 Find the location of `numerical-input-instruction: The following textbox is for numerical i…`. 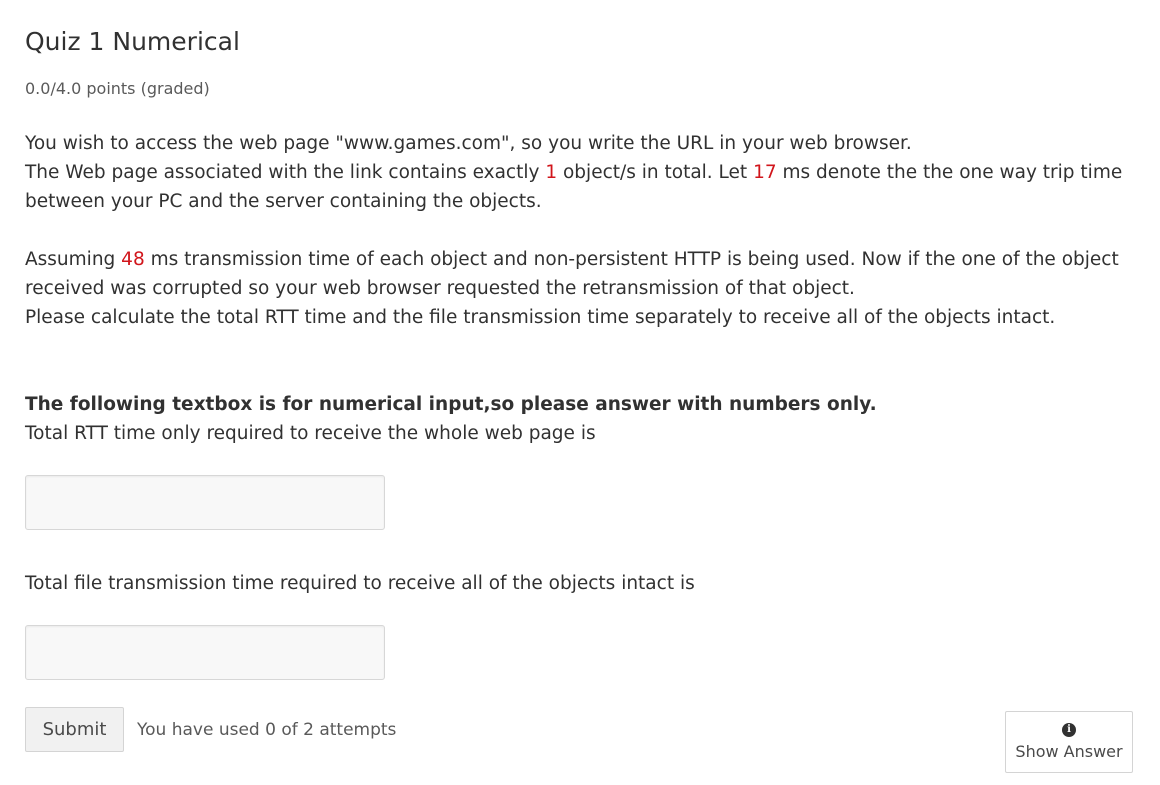

numerical-input-instruction: The following textbox is for numerical i… is located at coordinates (451, 404).